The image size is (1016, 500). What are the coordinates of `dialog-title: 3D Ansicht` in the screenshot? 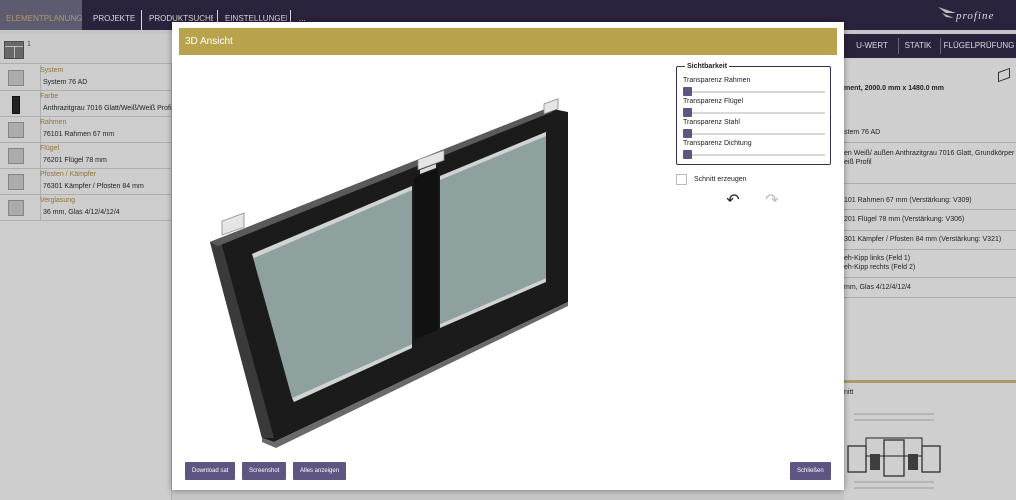 It's located at (209, 41).